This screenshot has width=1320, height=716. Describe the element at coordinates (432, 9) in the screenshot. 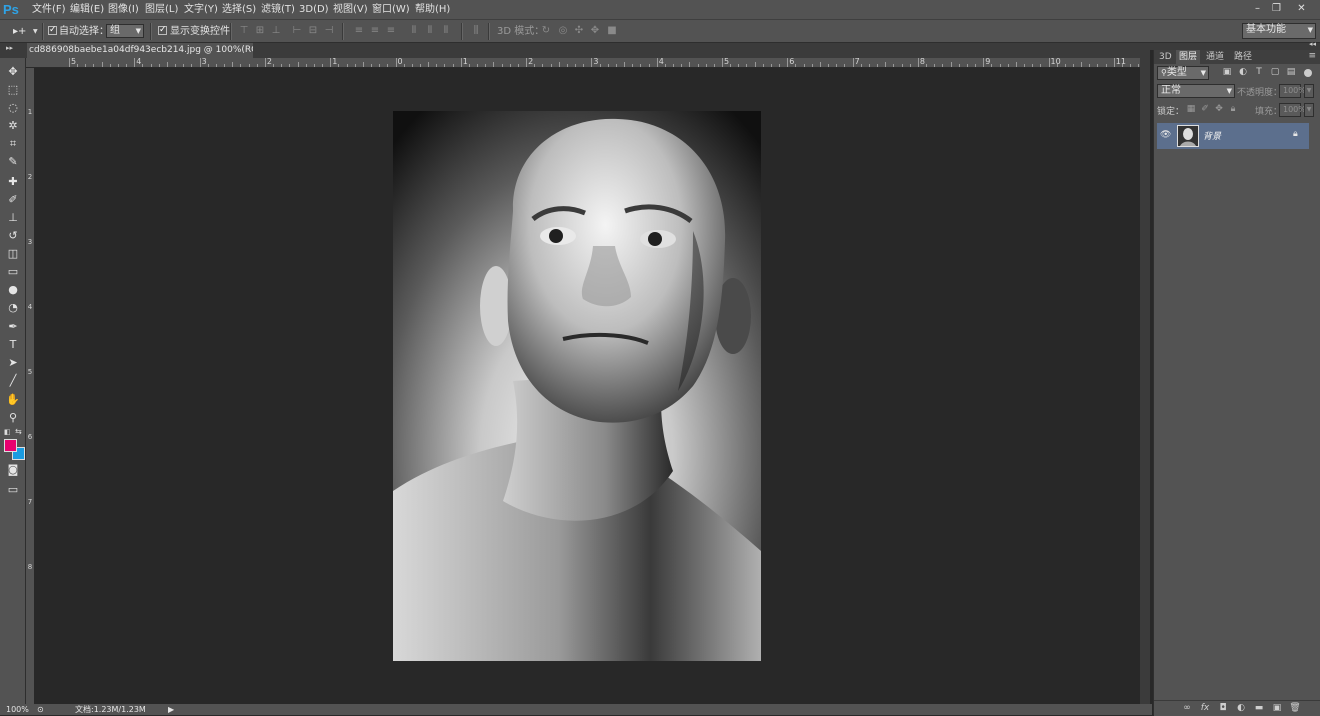

I see `menu-help: 帮助(H)` at that location.